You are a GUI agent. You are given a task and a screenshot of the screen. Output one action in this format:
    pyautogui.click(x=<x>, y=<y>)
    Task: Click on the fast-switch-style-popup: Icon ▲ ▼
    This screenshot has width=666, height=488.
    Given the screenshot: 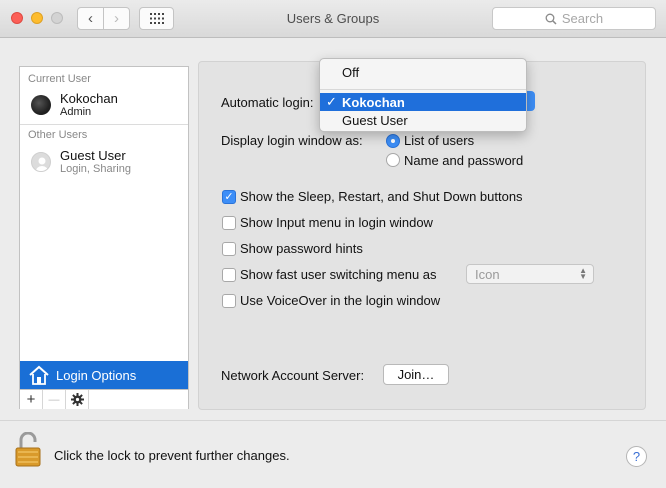 What is the action you would take?
    pyautogui.click(x=530, y=274)
    